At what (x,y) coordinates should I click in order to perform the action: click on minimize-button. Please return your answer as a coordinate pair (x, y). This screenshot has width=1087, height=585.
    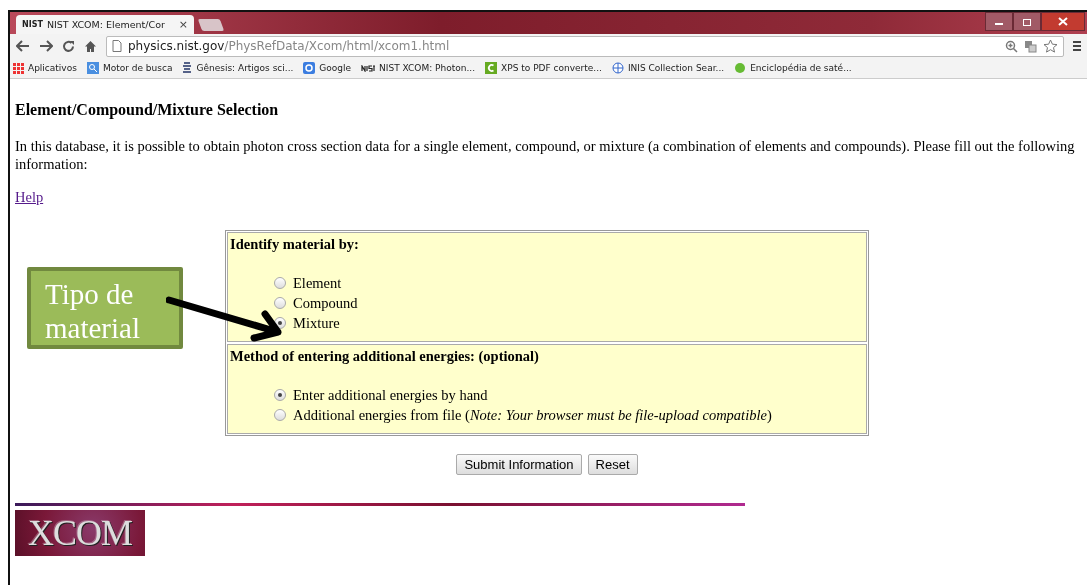
    Looking at the image, I should click on (999, 21).